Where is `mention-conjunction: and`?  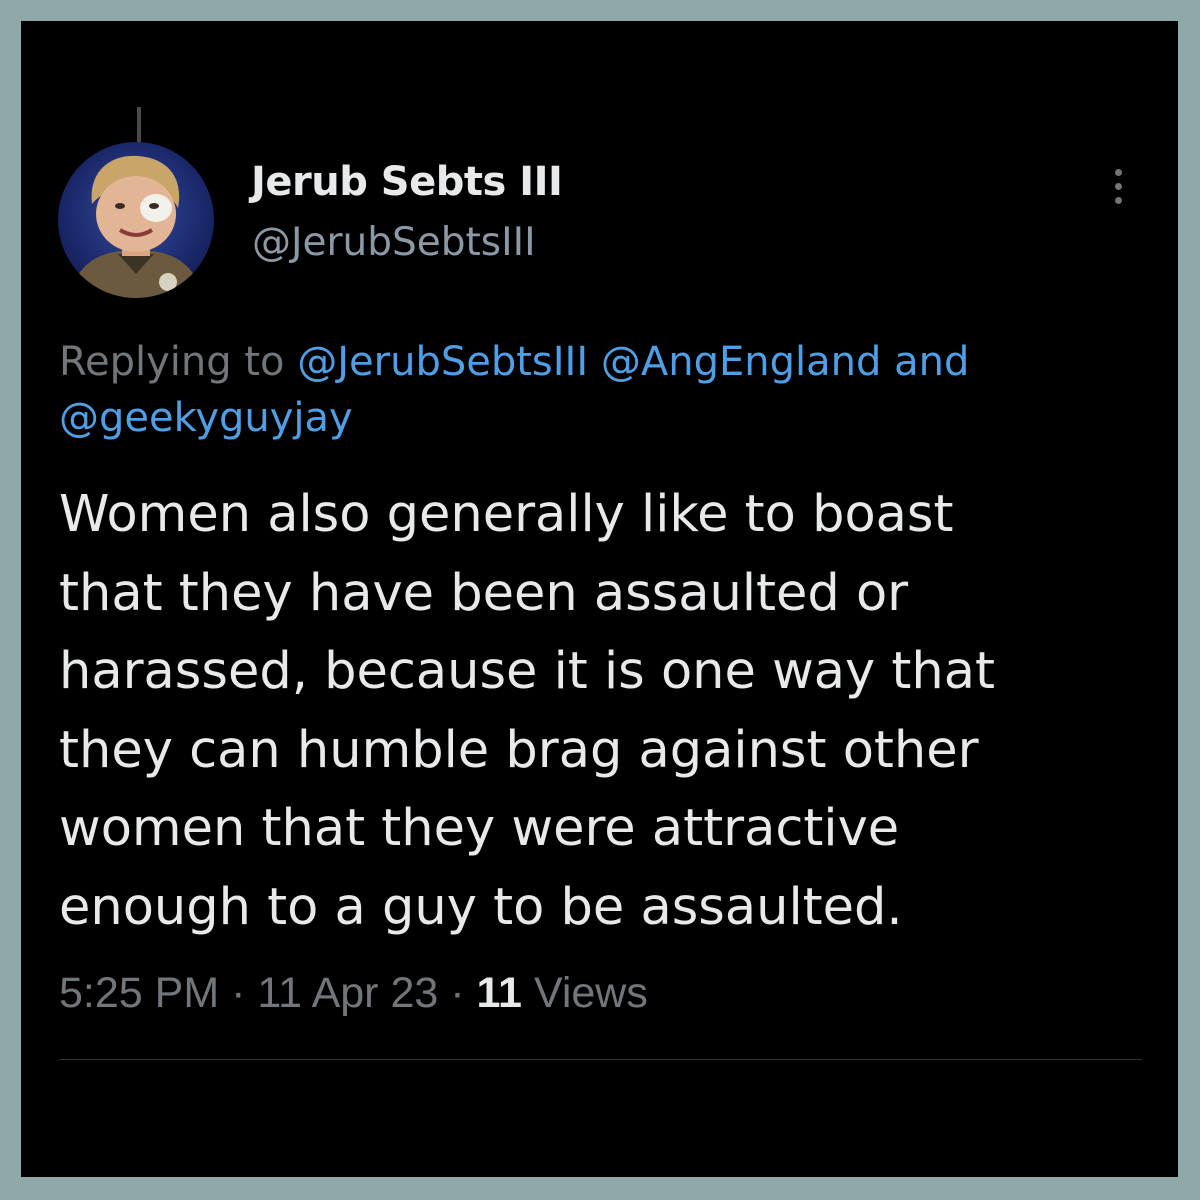
mention-conjunction: and is located at coordinates (932, 362).